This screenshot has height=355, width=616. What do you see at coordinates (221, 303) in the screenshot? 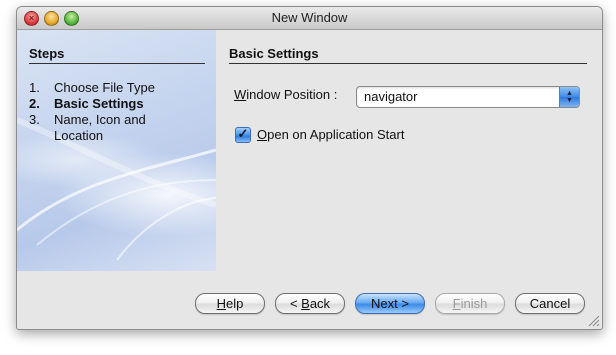
I see `mnemonic: H` at bounding box center [221, 303].